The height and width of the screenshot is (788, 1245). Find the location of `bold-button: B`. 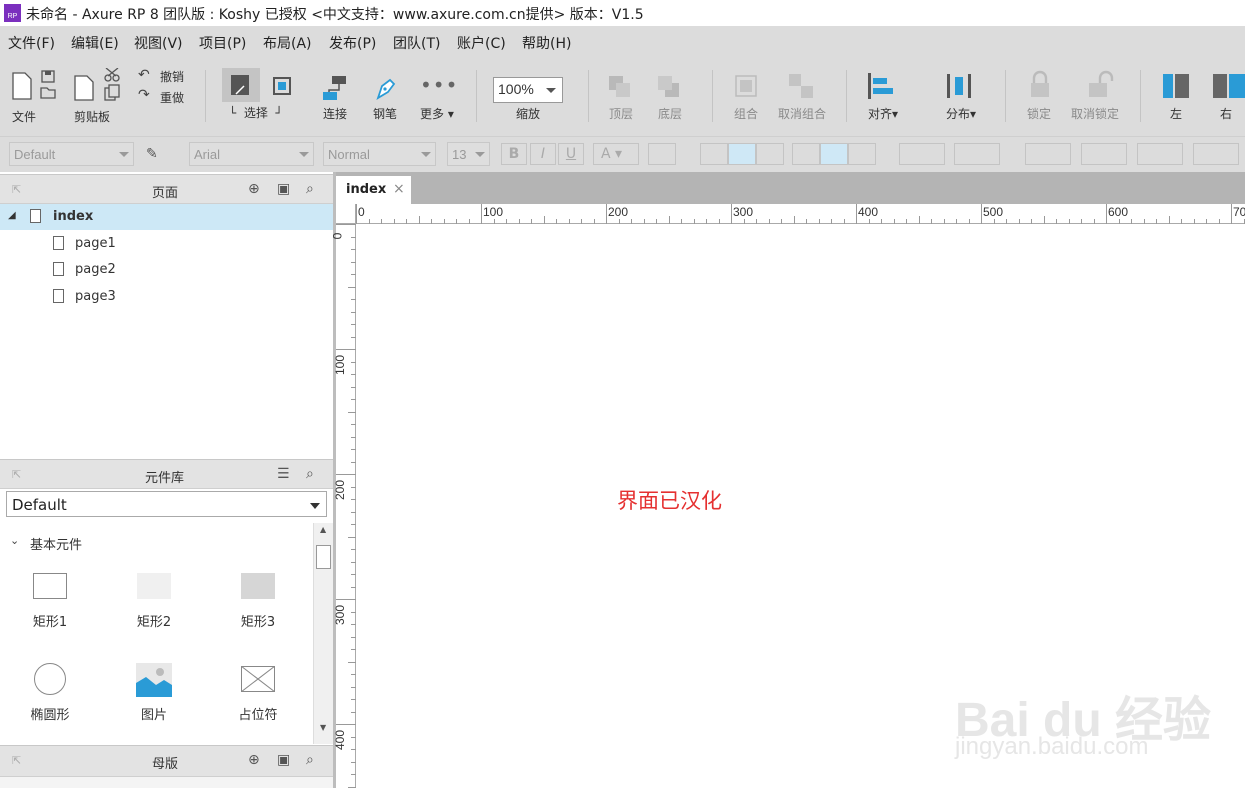

bold-button: B is located at coordinates (514, 154).